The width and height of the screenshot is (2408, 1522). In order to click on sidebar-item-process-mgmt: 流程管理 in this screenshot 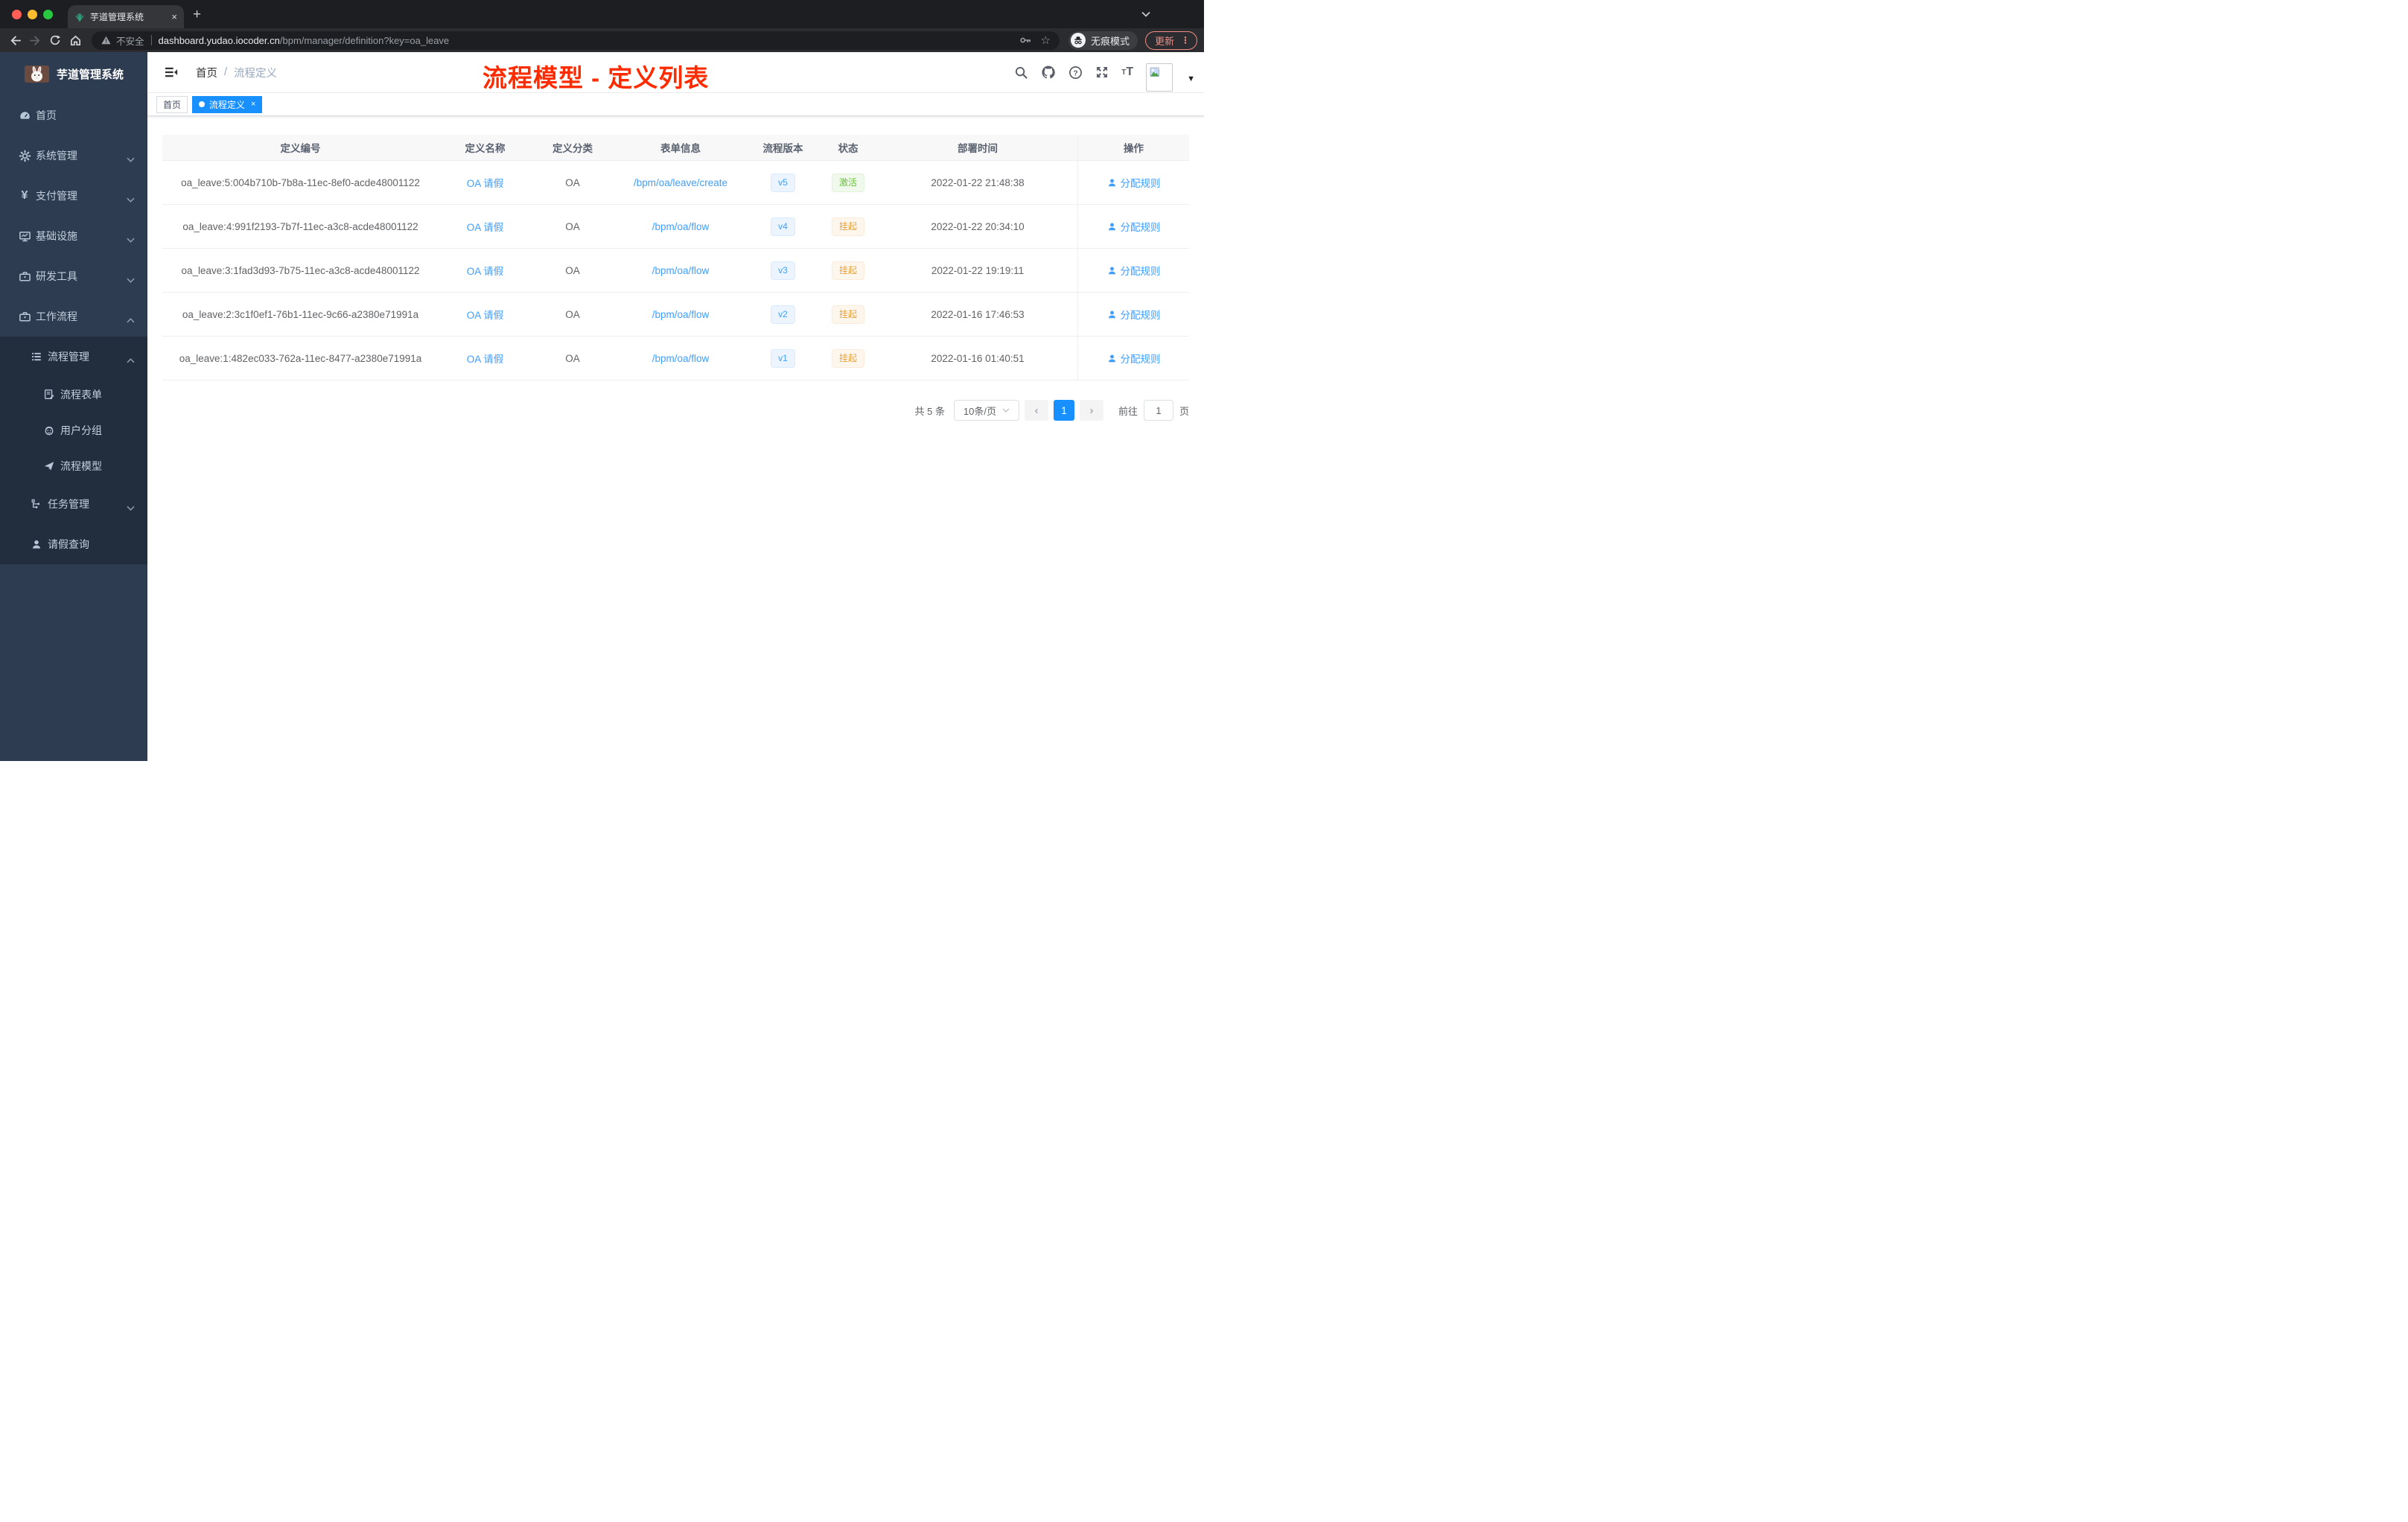, I will do `click(73, 357)`.